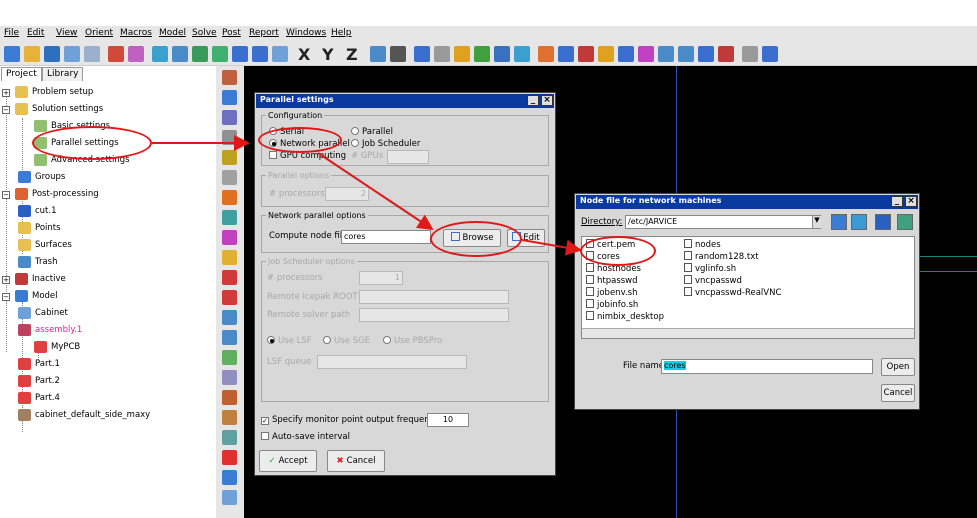 The height and width of the screenshot is (518, 977). I want to click on annotation-arrows, so click(367, 195).